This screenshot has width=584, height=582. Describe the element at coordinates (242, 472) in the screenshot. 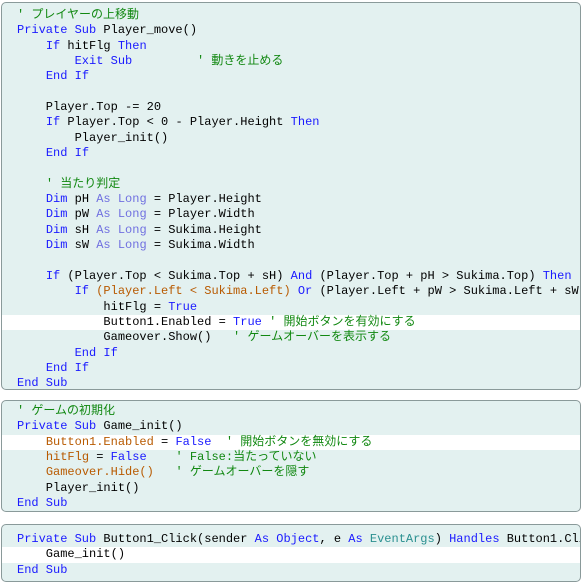

I see `code-comment: ' ゲームオーバーを隠す` at that location.